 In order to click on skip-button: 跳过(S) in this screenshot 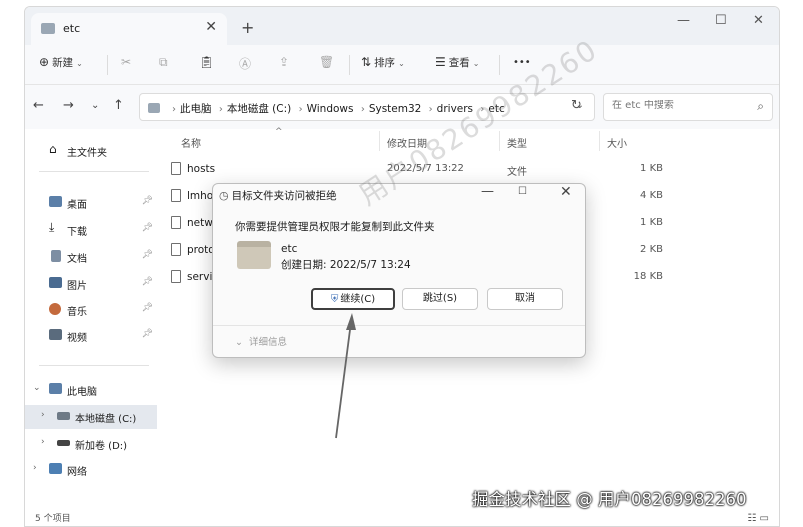, I will do `click(440, 299)`.